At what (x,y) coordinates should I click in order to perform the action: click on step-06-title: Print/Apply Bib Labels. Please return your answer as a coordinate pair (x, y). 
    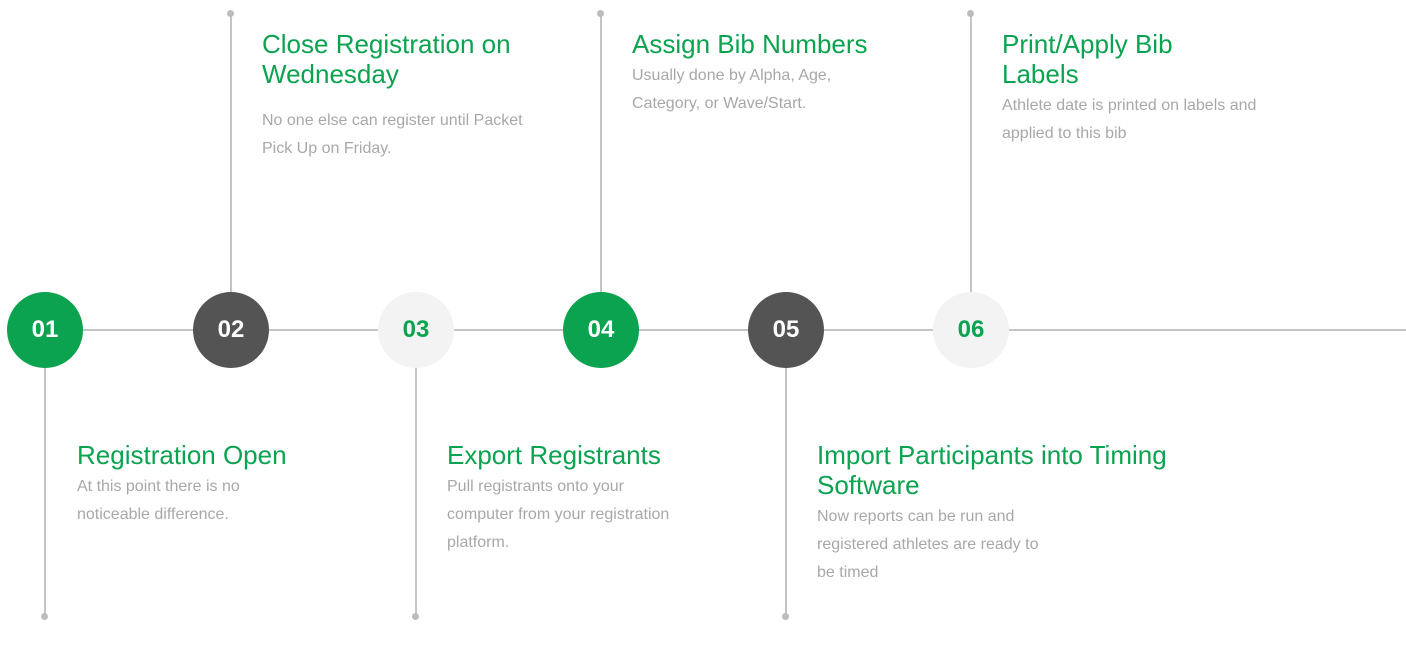
    Looking at the image, I should click on (1087, 59).